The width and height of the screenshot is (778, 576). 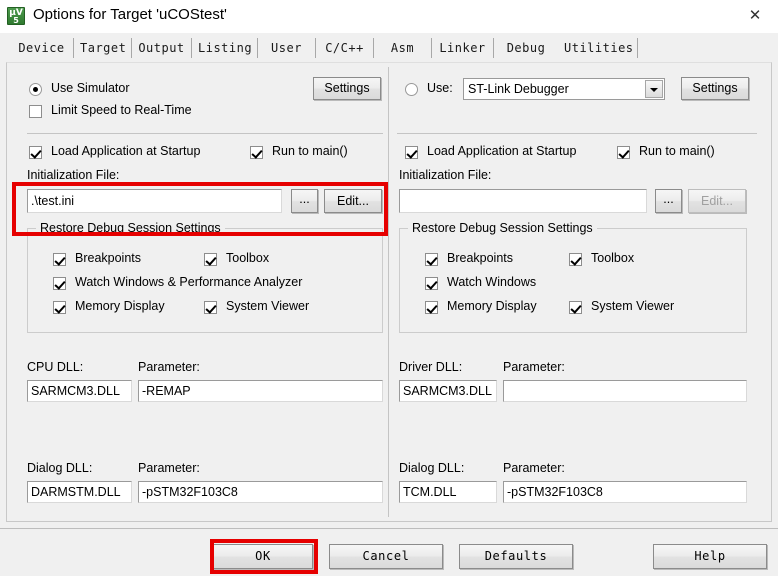 I want to click on window-title: Options for Target 'uCOStest', so click(x=130, y=14).